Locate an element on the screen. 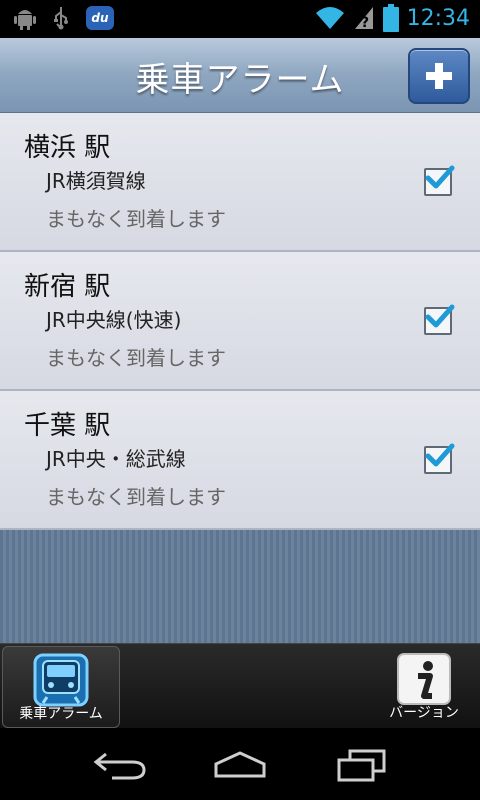  status-time: 12:34 is located at coordinates (438, 18).